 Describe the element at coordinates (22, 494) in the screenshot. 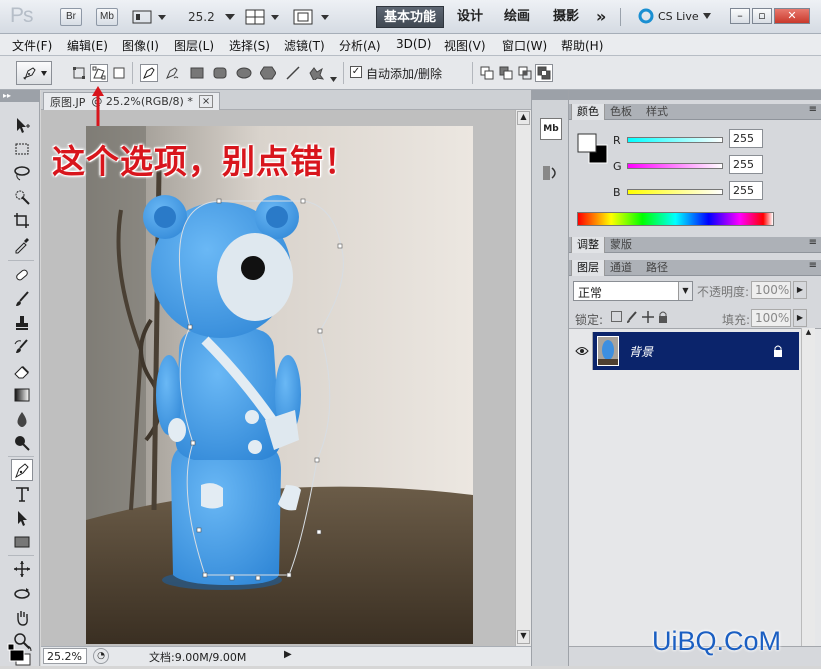

I see `type-tool-icon` at that location.